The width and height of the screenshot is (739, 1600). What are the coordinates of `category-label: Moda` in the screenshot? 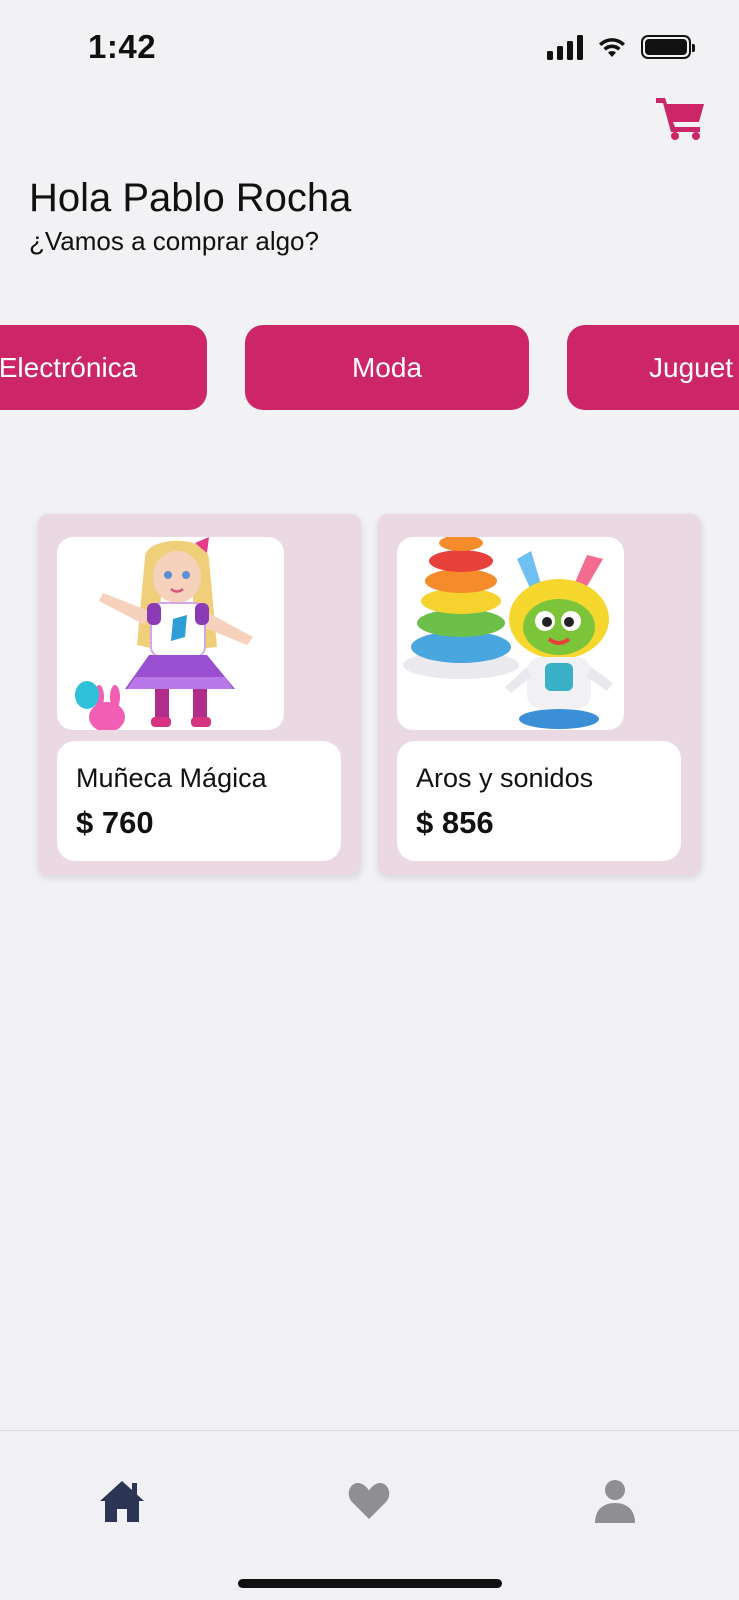 It's located at (387, 367).